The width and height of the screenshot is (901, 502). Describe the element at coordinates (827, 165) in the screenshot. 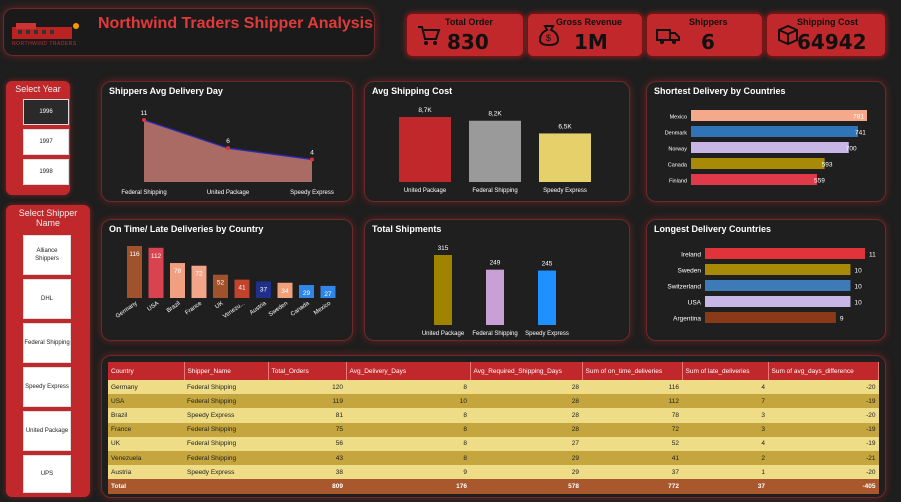

I see `bar-value-label: 593` at that location.